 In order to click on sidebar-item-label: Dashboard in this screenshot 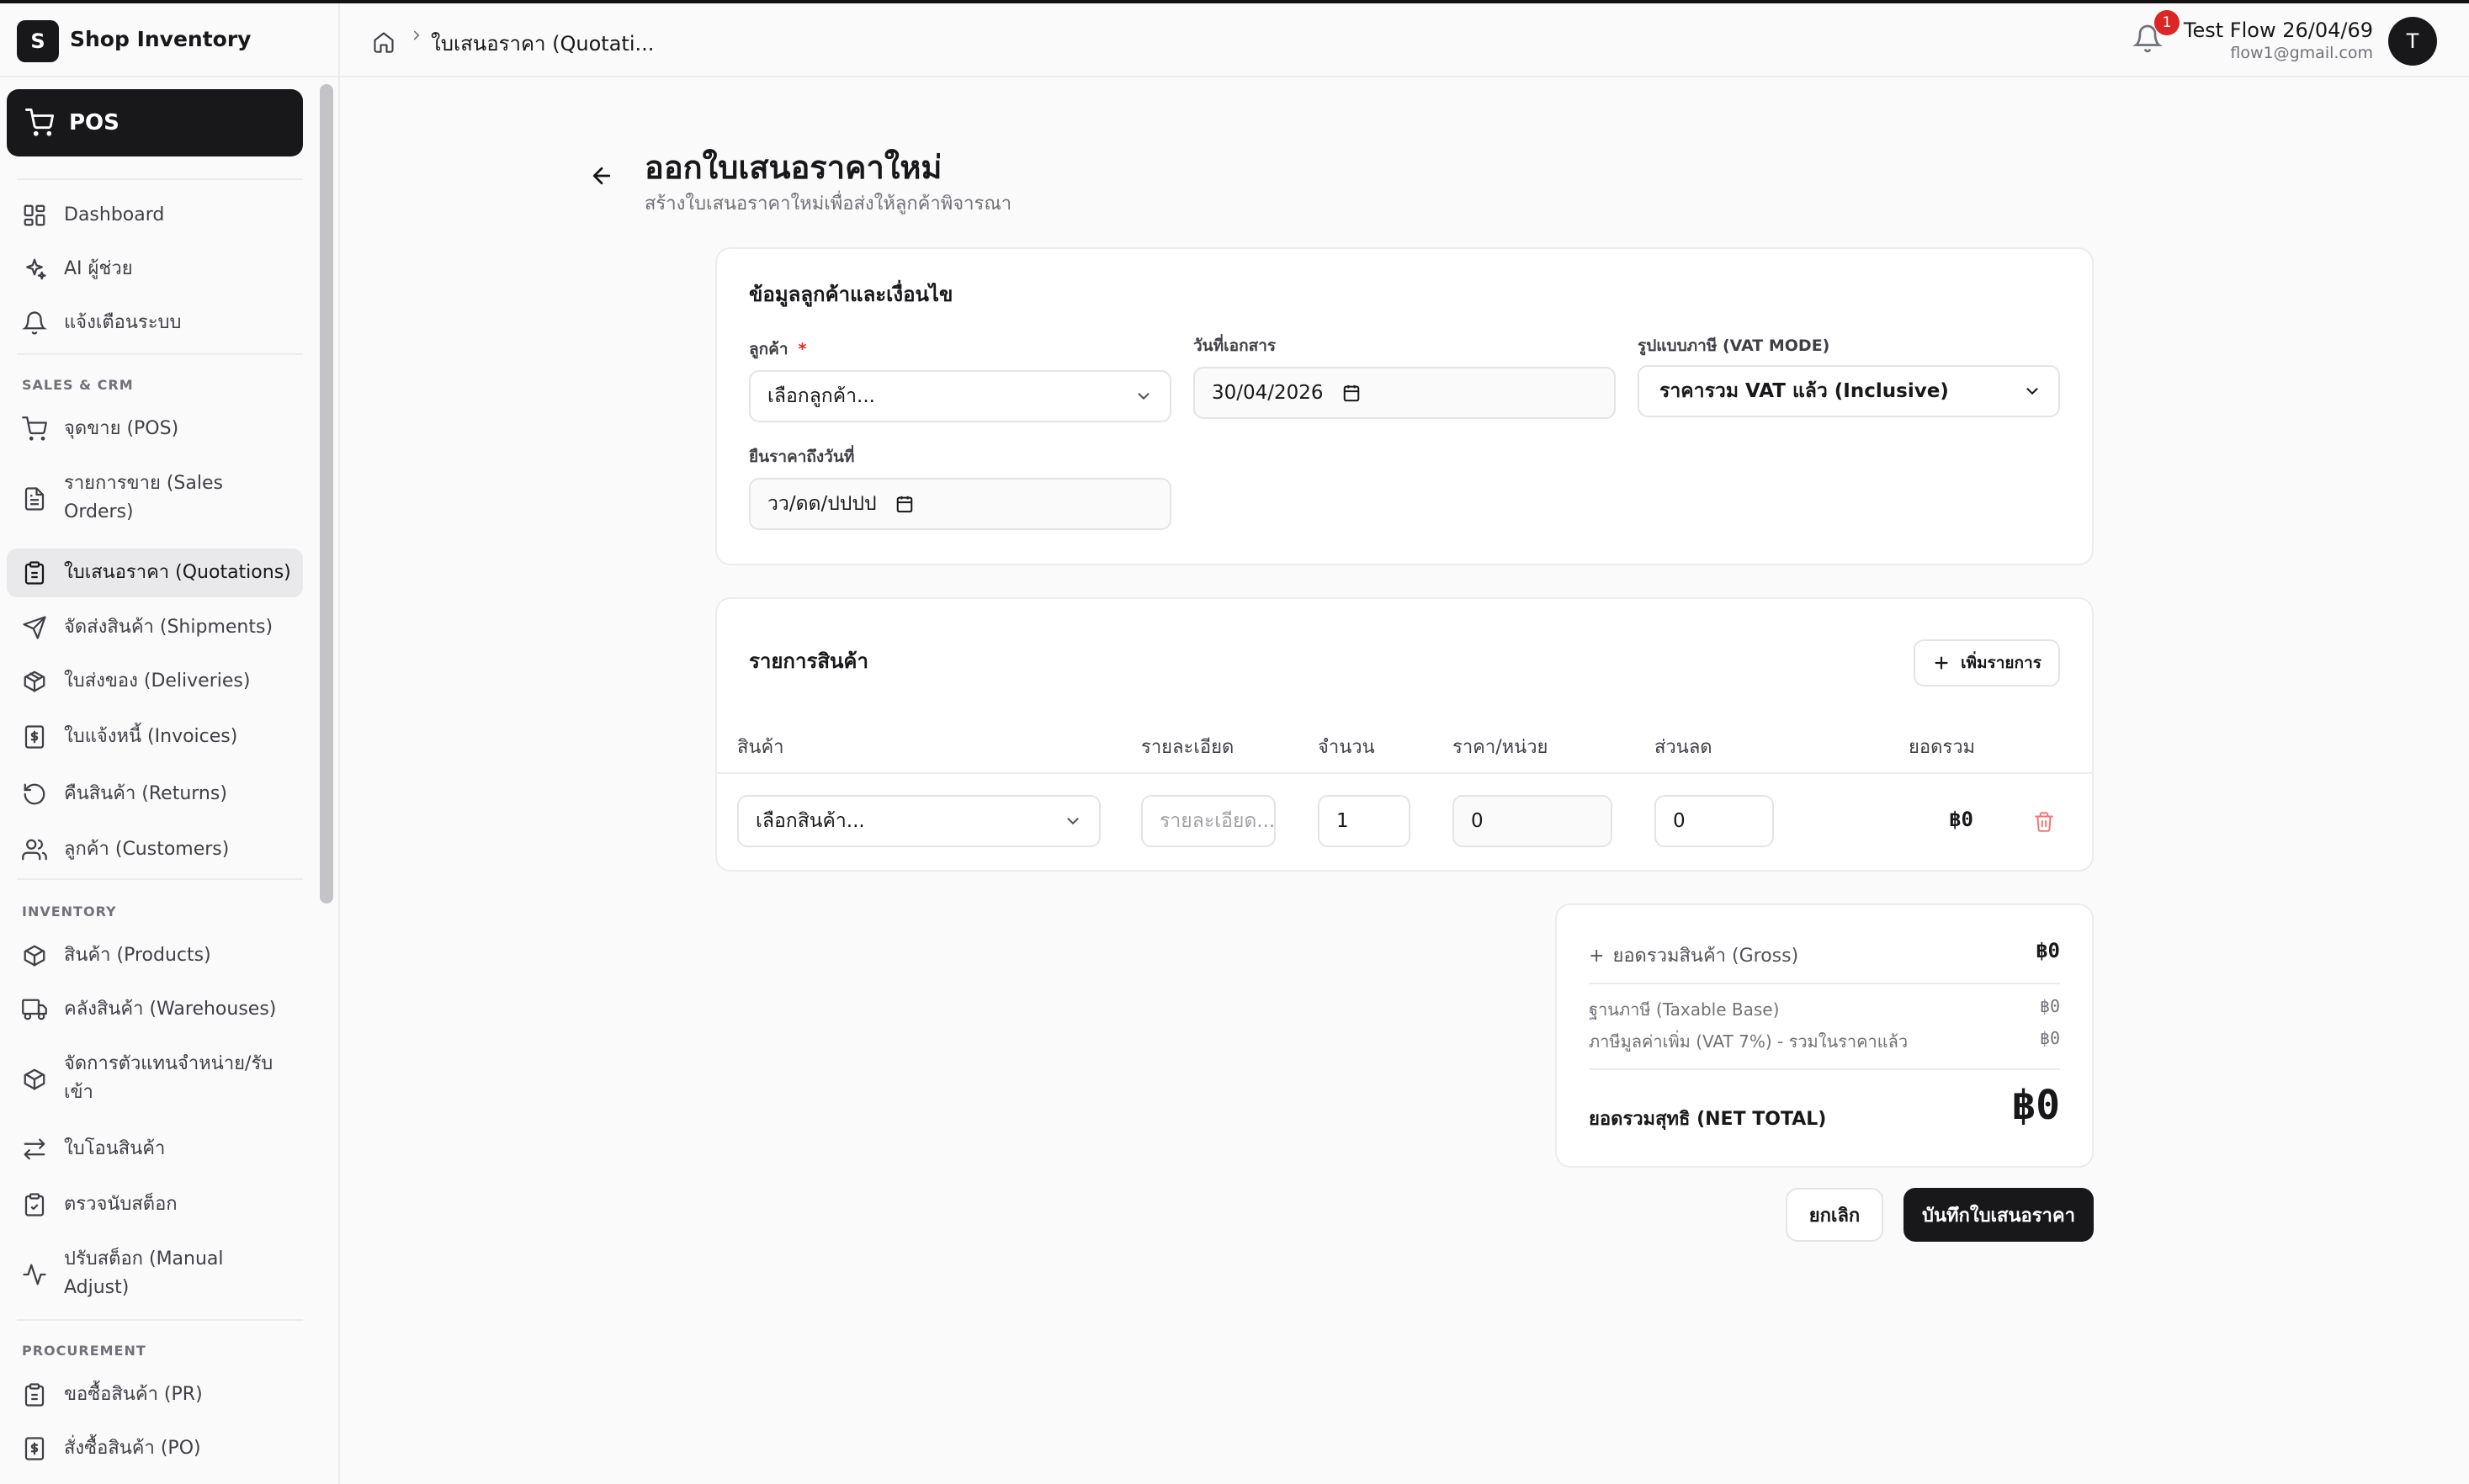, I will do `click(114, 214)`.